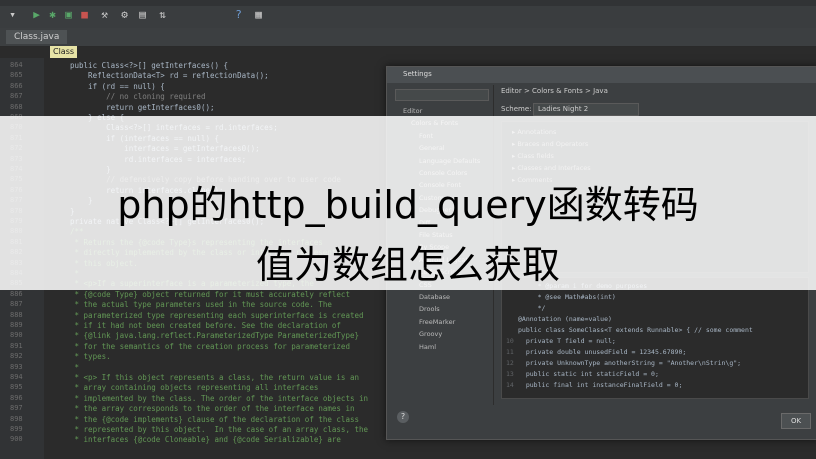  I want to click on line-number: 896, so click(16, 397).